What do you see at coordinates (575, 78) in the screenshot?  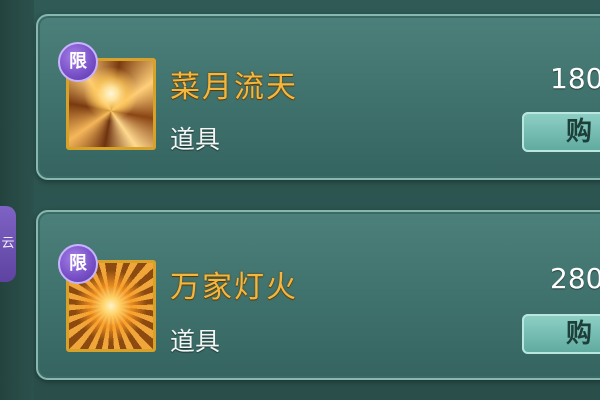 I see `item-price: 180` at bounding box center [575, 78].